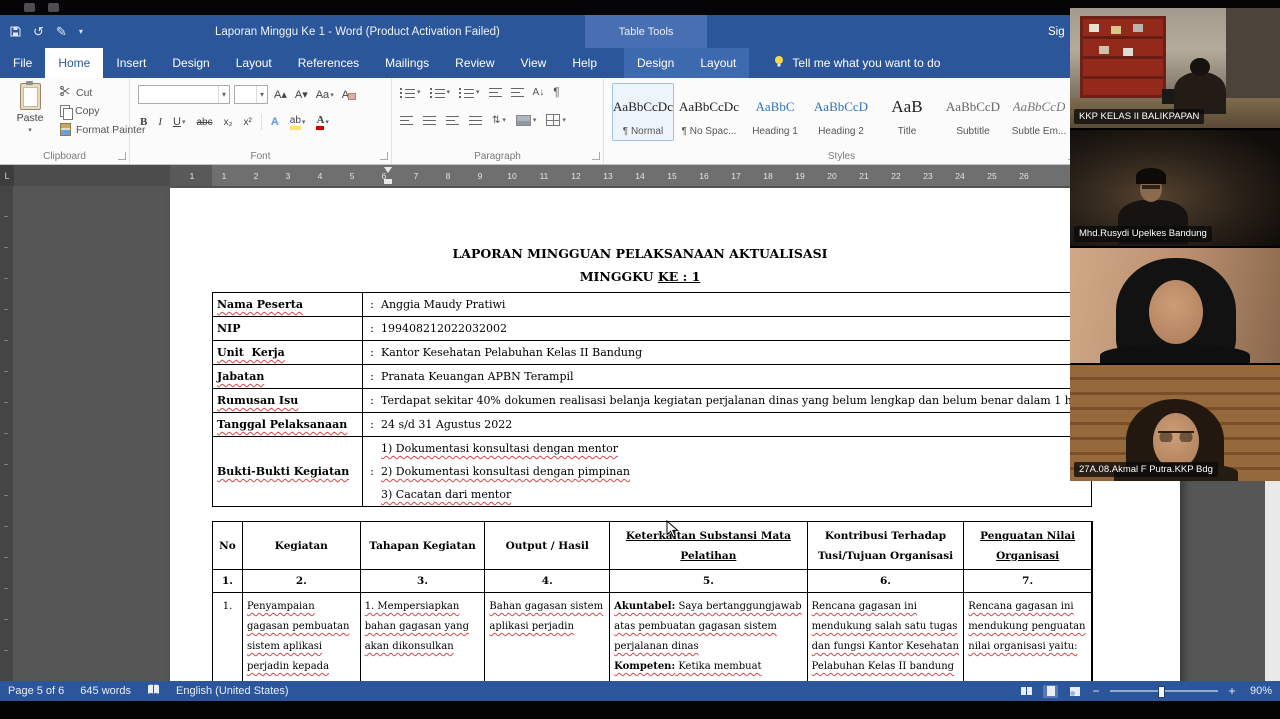  Describe the element at coordinates (495, 92) in the screenshot. I see `decrease-indent-button` at that location.